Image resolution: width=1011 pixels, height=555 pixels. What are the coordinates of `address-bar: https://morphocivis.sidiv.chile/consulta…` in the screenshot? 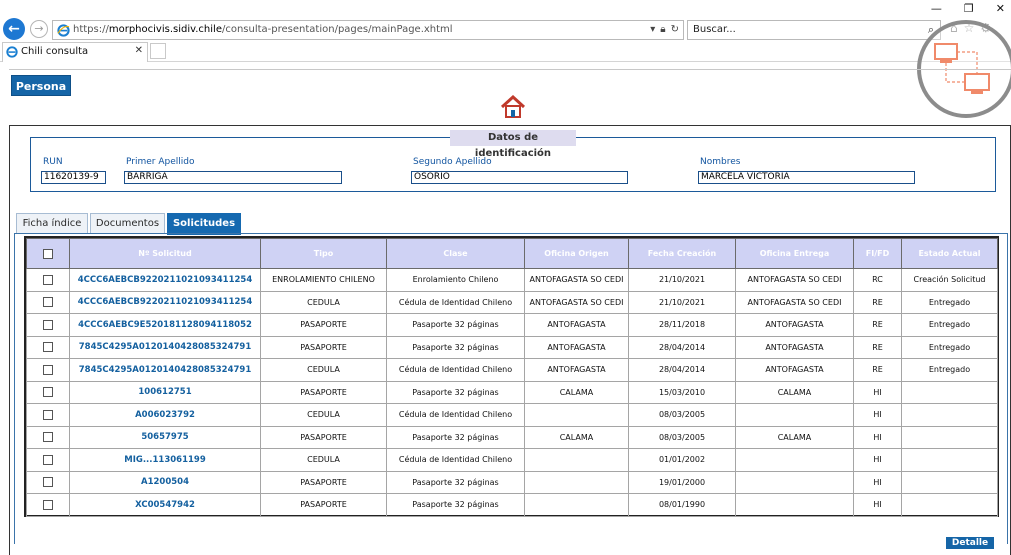 It's located at (368, 30).